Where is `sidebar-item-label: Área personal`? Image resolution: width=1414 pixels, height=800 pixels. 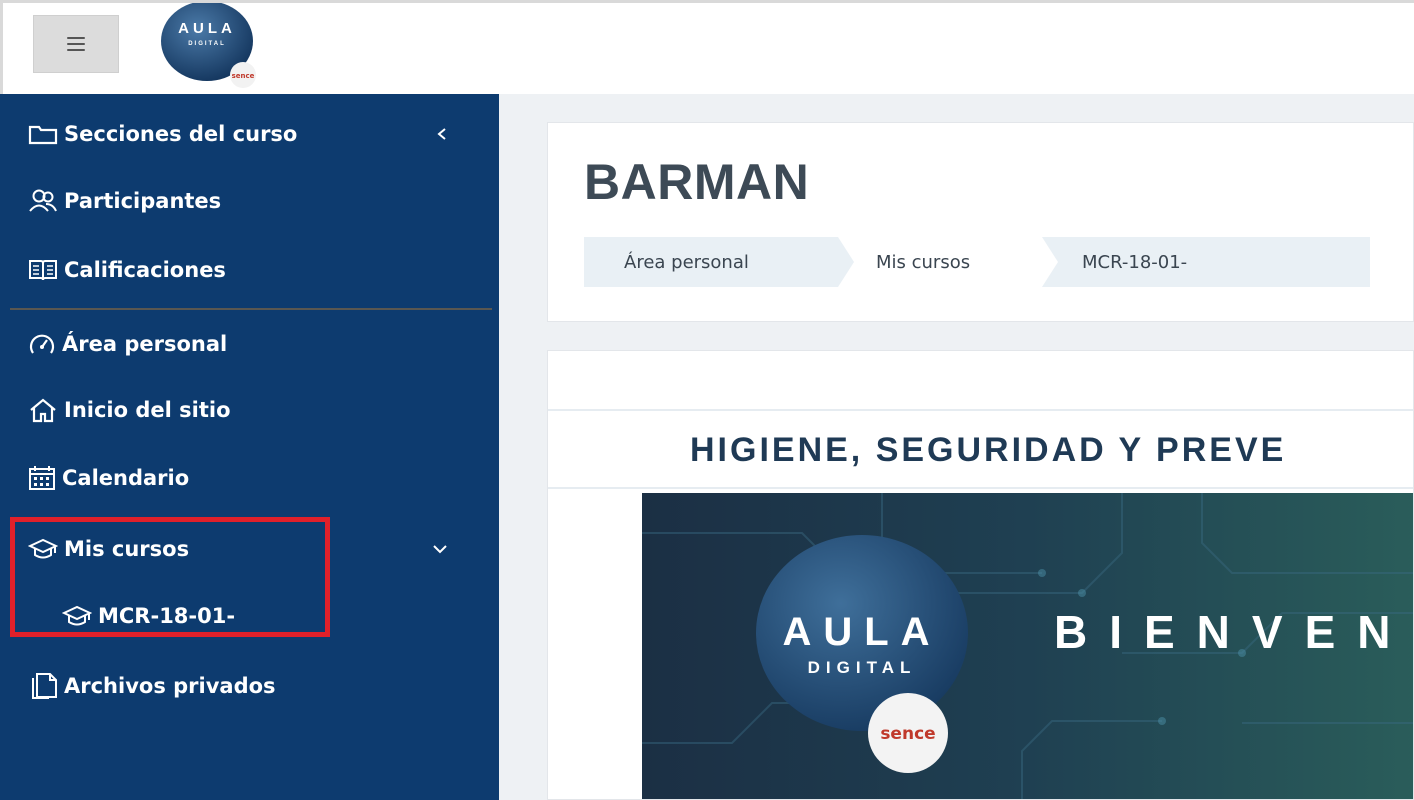 sidebar-item-label: Área personal is located at coordinates (145, 344).